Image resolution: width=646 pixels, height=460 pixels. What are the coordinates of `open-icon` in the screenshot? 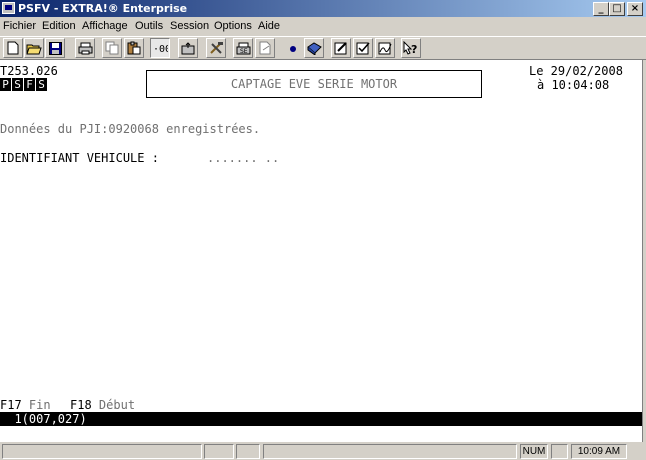 It's located at (34, 48).